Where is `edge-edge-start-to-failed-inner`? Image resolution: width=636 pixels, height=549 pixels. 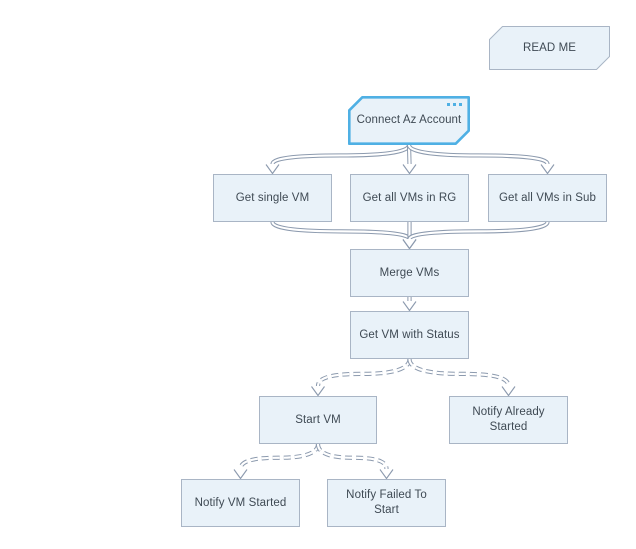 edge-edge-start-to-failed-inner is located at coordinates (352, 456).